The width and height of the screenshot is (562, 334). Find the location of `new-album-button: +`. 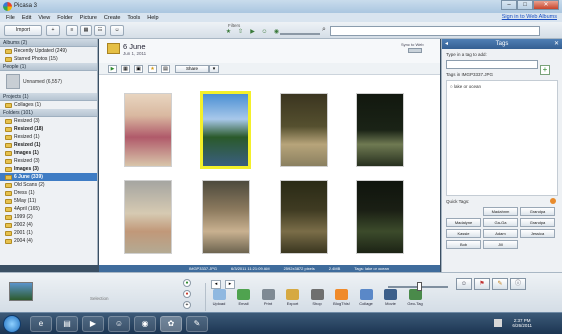

new-album-button: + is located at coordinates (53, 30).